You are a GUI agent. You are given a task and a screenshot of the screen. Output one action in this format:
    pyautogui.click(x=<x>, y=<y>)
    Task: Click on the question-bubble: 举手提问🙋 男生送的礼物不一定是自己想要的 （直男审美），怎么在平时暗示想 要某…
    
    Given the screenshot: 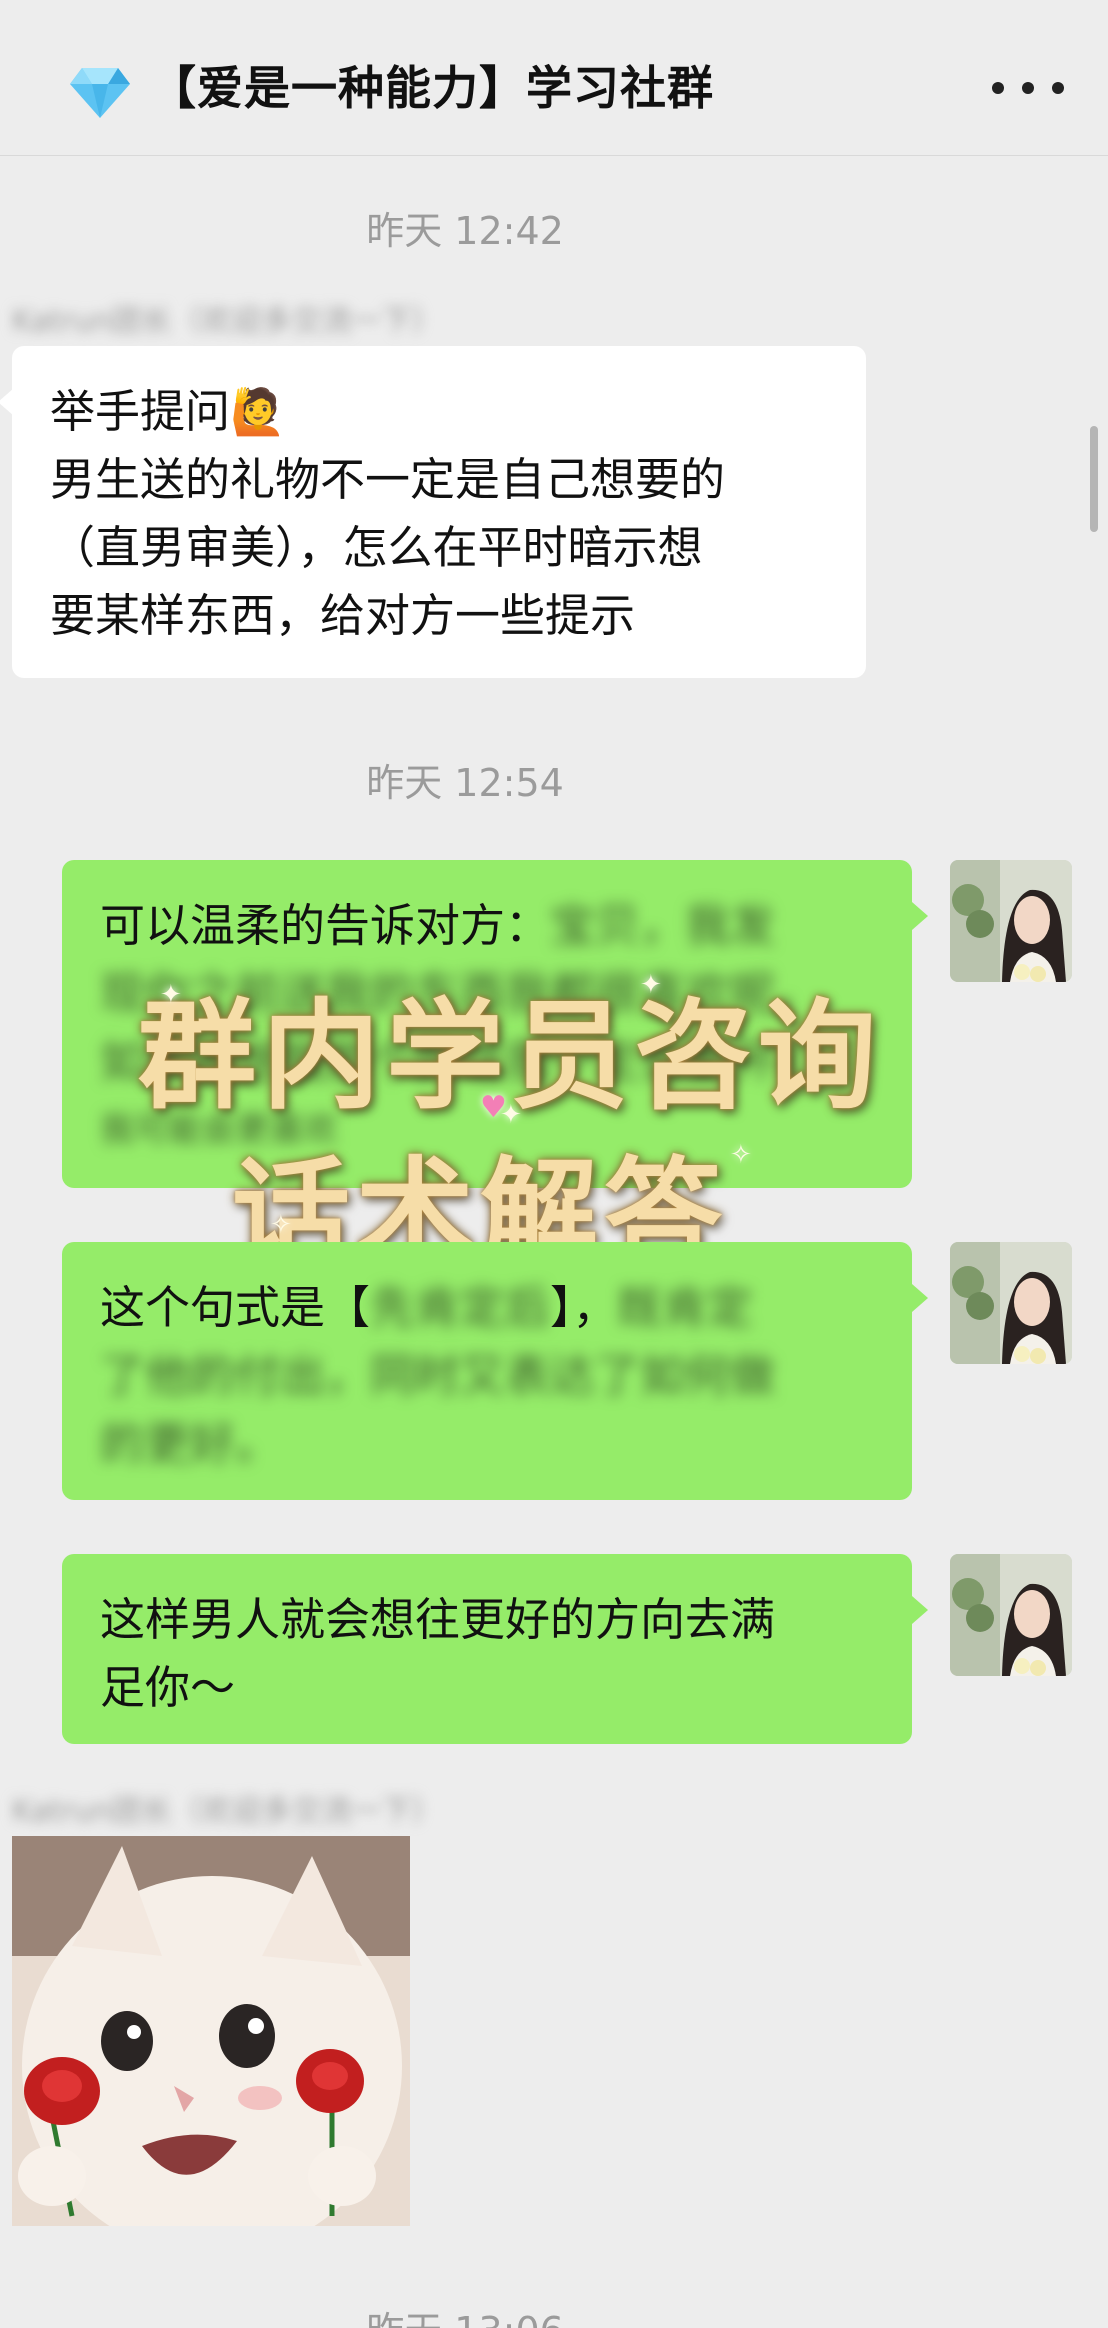 What is the action you would take?
    pyautogui.click(x=433, y=512)
    